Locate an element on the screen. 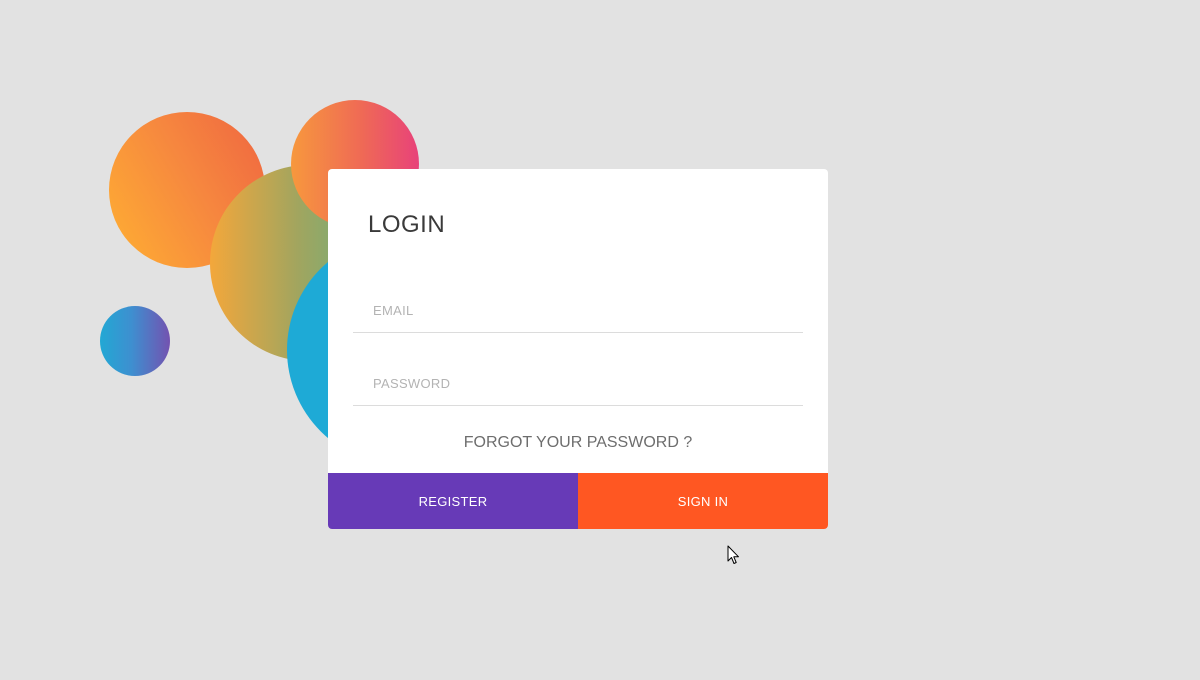 The width and height of the screenshot is (1200, 680). mouse-pointer-icon is located at coordinates (733, 554).